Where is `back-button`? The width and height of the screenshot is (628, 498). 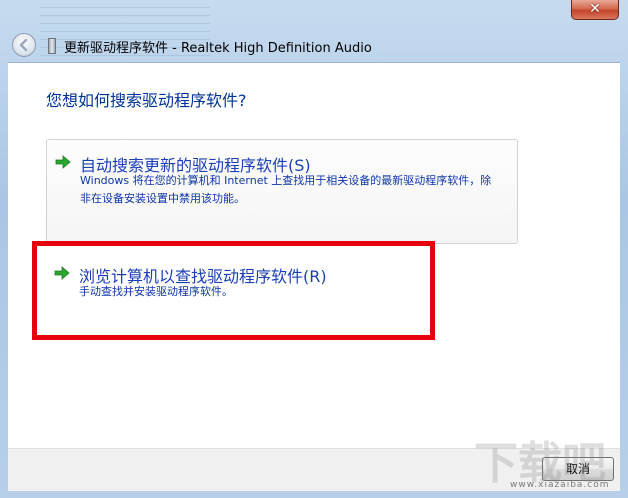
back-button is located at coordinates (24, 45).